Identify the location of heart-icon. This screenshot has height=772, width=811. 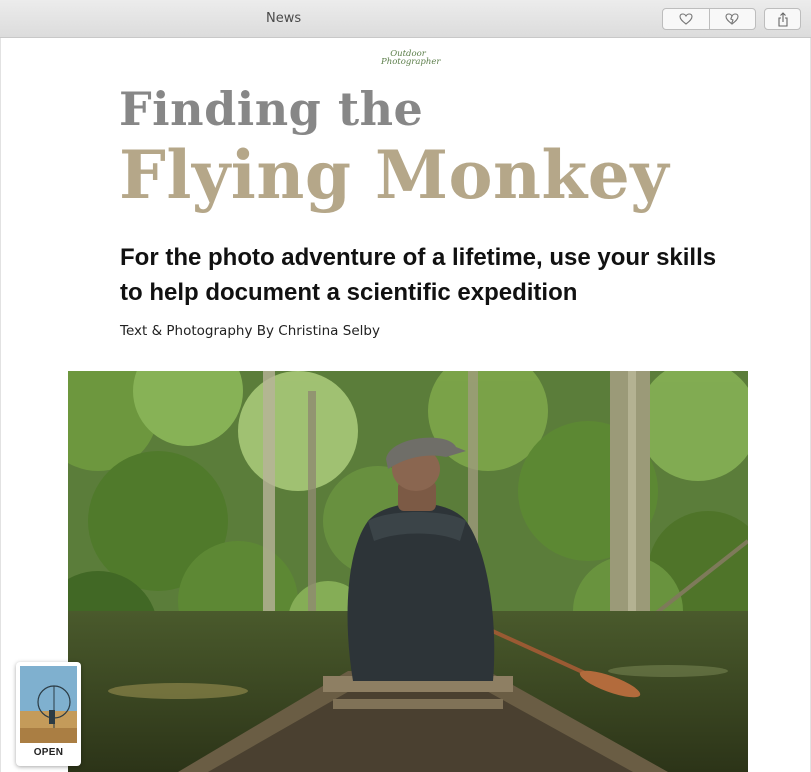
(686, 19).